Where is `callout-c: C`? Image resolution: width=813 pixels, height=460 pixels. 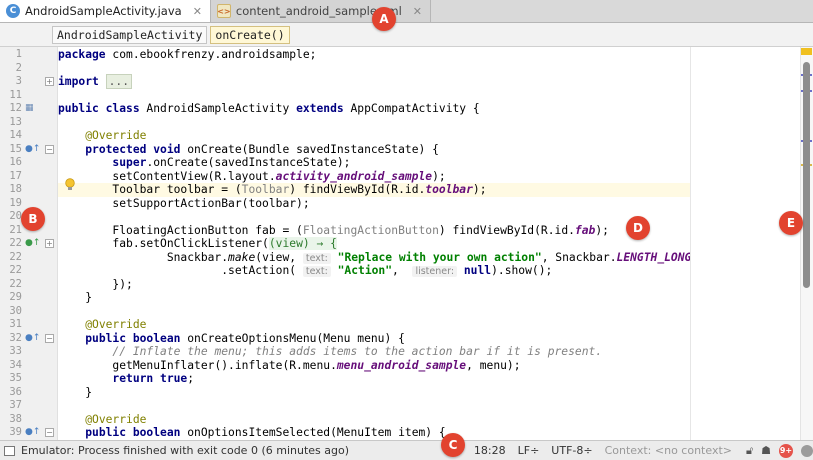
callout-c: C is located at coordinates (453, 445).